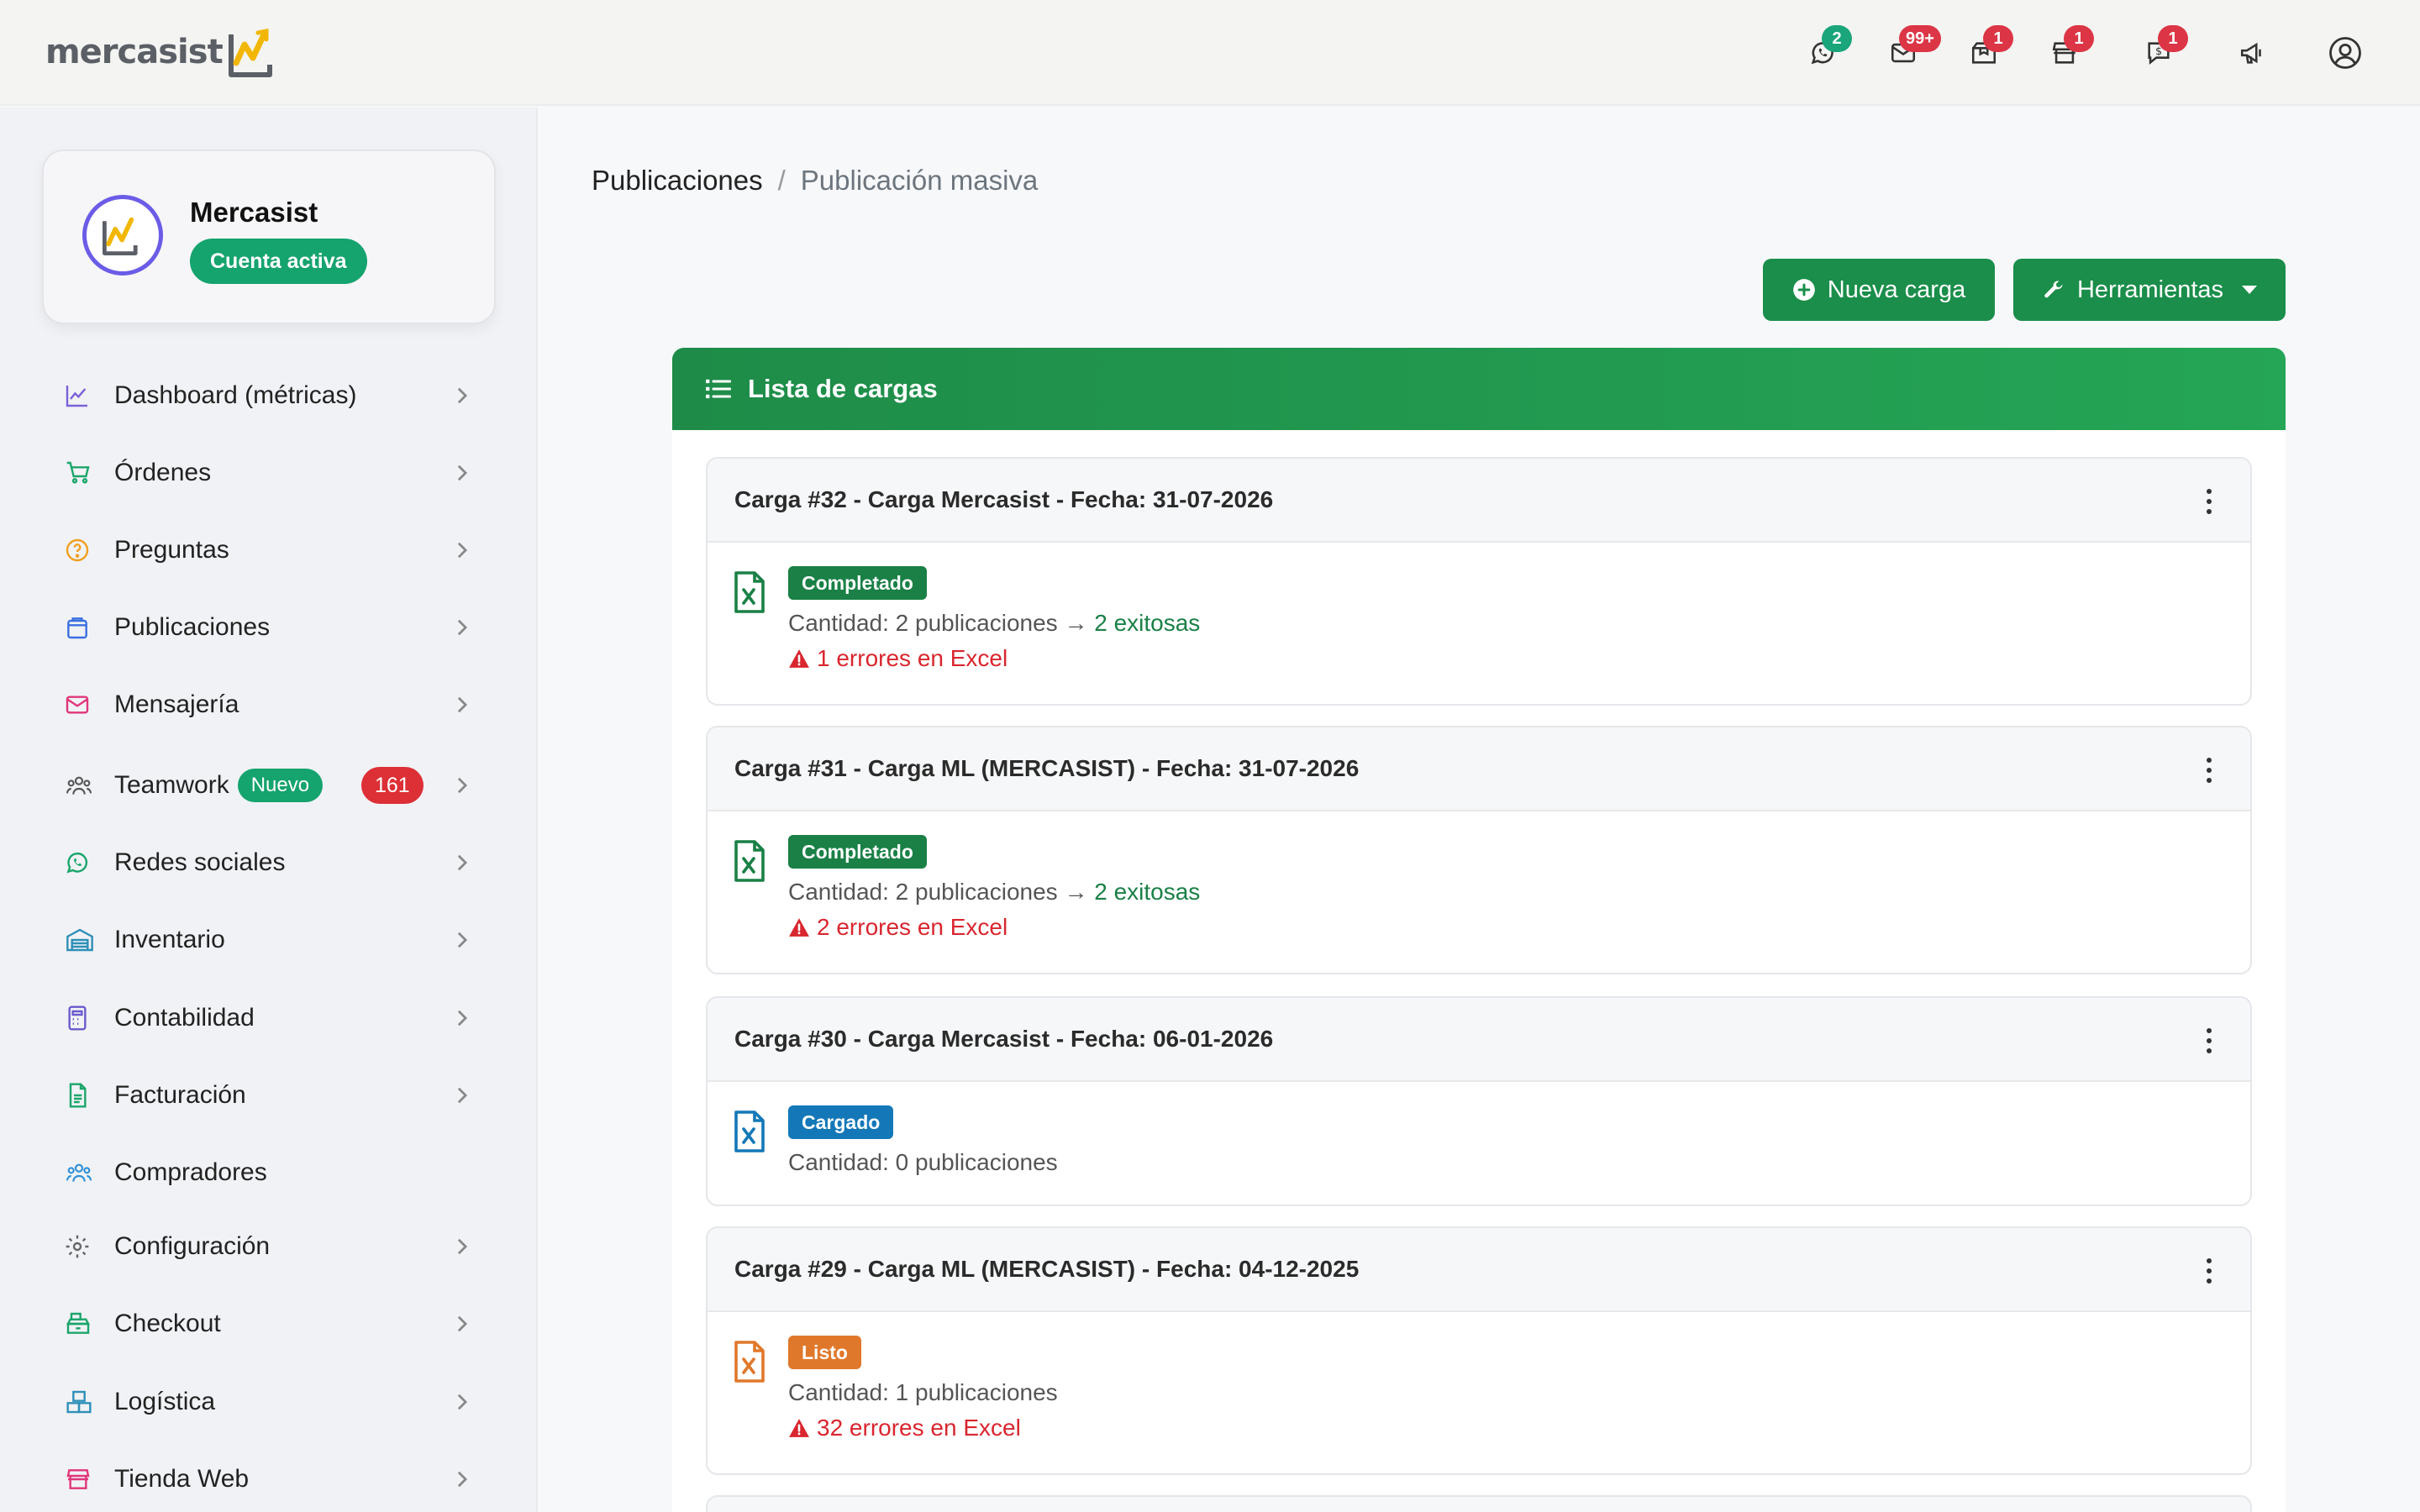 The height and width of the screenshot is (1512, 2420). Describe the element at coordinates (1827, 48) in the screenshot. I see `whatsapp-icon: 2` at that location.